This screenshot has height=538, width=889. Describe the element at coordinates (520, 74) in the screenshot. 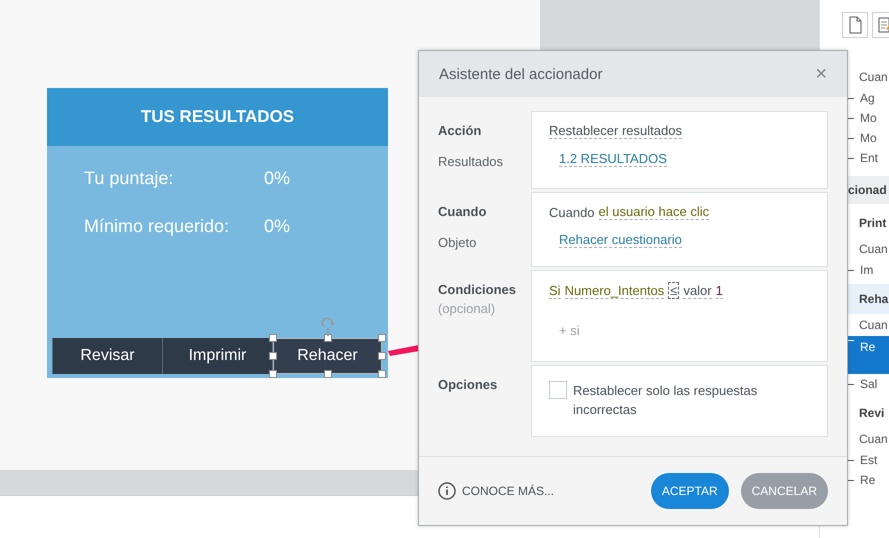

I see `dialog-title: Asistente del accionador` at that location.